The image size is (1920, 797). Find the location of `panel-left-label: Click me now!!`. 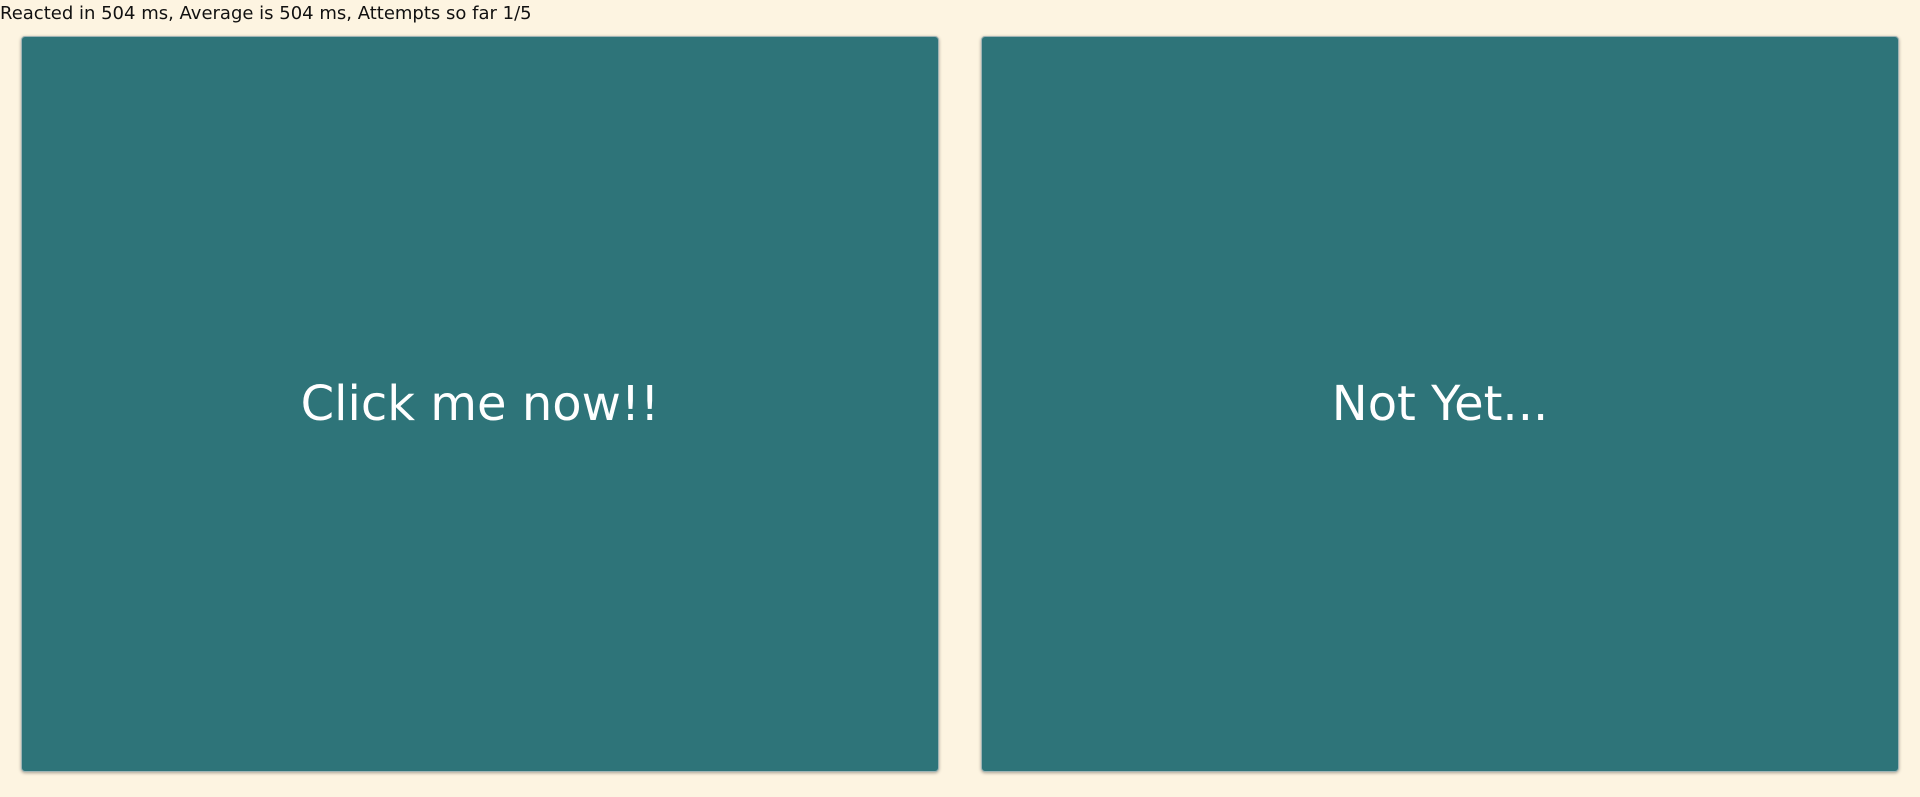

panel-left-label: Click me now!! is located at coordinates (480, 404).